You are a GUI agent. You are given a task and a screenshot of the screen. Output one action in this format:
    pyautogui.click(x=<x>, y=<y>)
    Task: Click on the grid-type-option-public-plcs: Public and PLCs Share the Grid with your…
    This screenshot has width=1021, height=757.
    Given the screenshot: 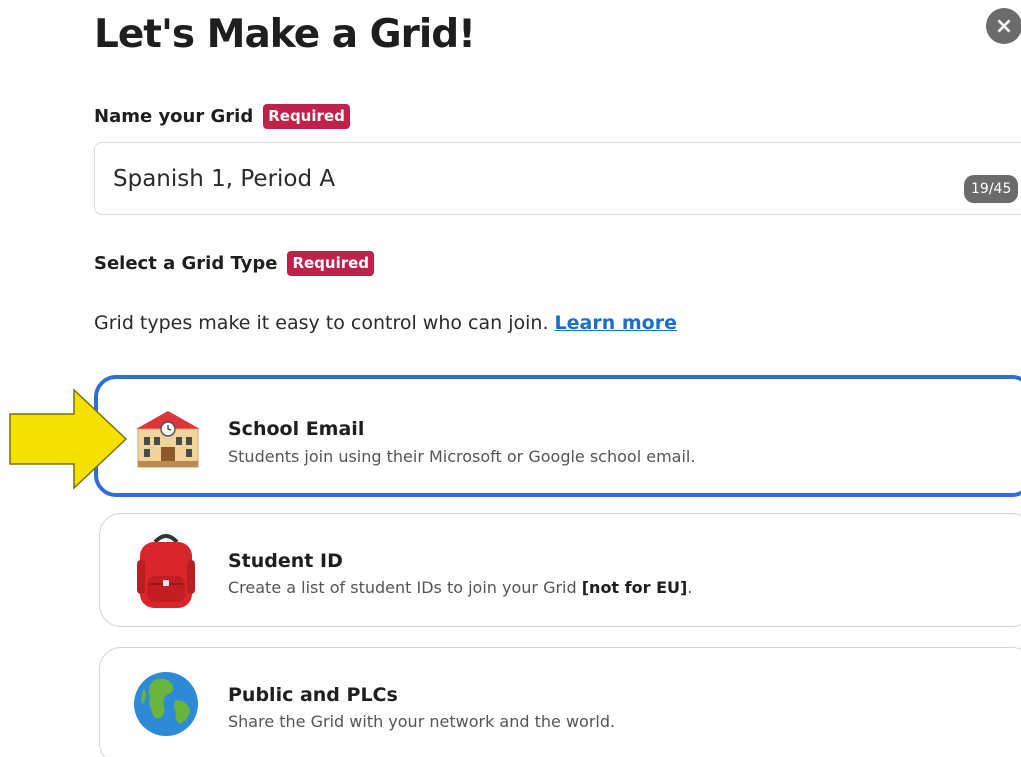 What is the action you would take?
    pyautogui.click(x=560, y=702)
    